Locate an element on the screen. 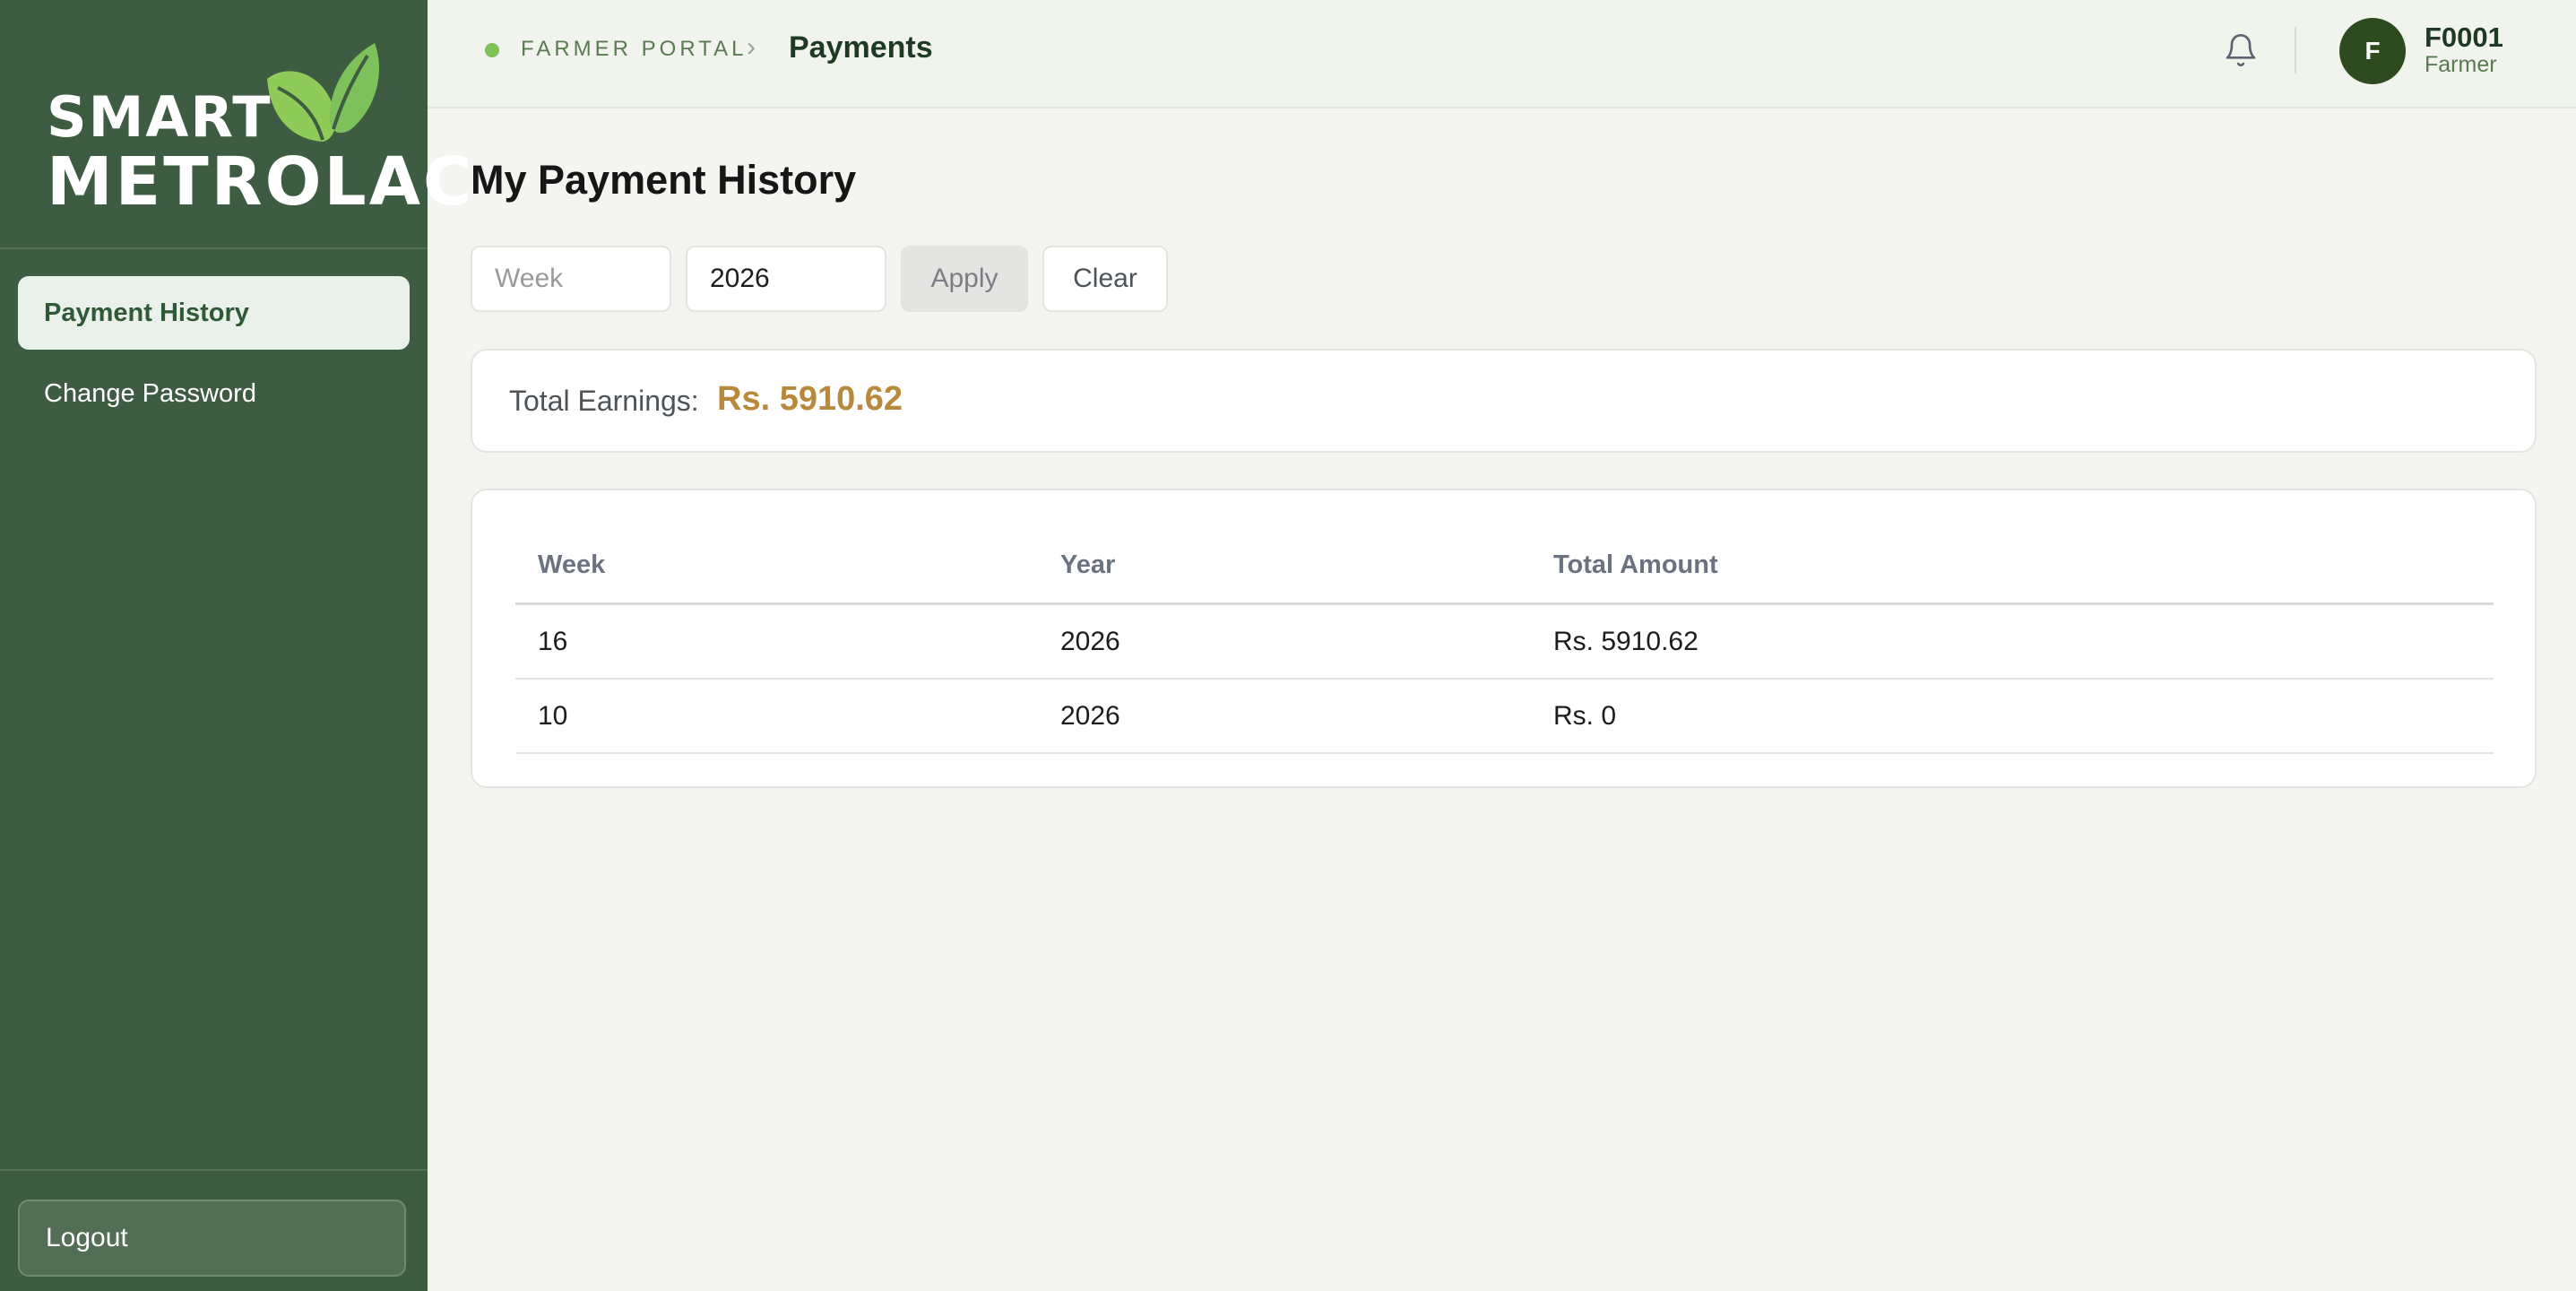 The width and height of the screenshot is (2576, 1291). sidebar-nav: Payment History Change Password is located at coordinates (214, 340).